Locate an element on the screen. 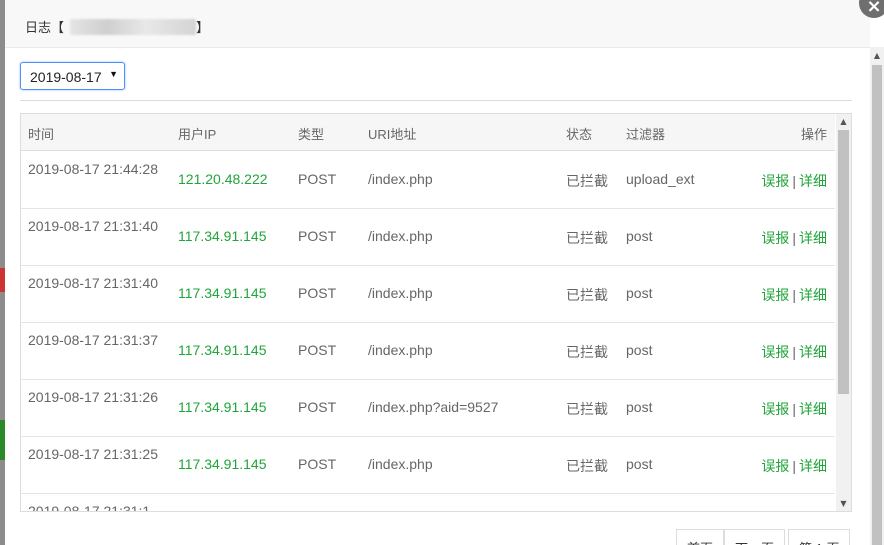 Image resolution: width=884 pixels, height=545 pixels. cell-time: 2019-08-17 21:31:26 is located at coordinates (93, 397).